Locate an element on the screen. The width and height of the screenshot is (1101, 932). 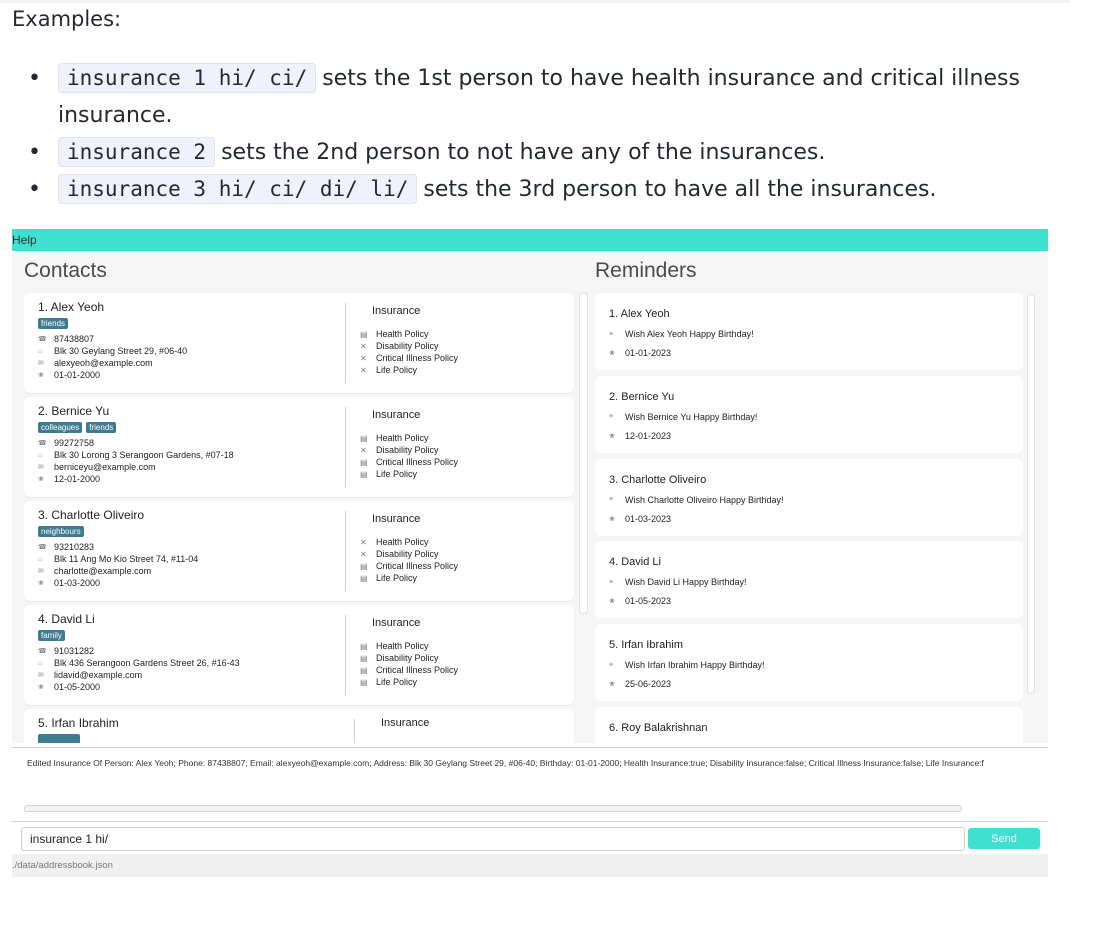
contact-phone: 91031282 is located at coordinates (74, 651).